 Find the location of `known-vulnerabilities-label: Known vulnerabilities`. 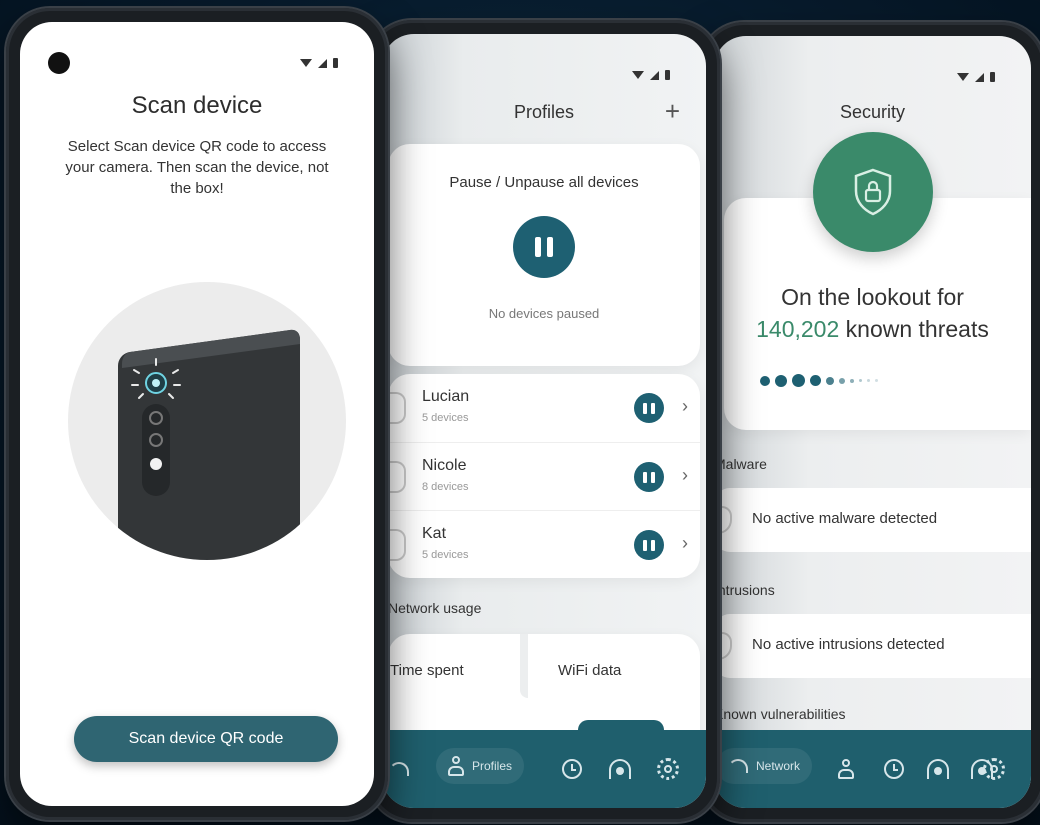

known-vulnerabilities-label: Known vulnerabilities is located at coordinates (780, 714).